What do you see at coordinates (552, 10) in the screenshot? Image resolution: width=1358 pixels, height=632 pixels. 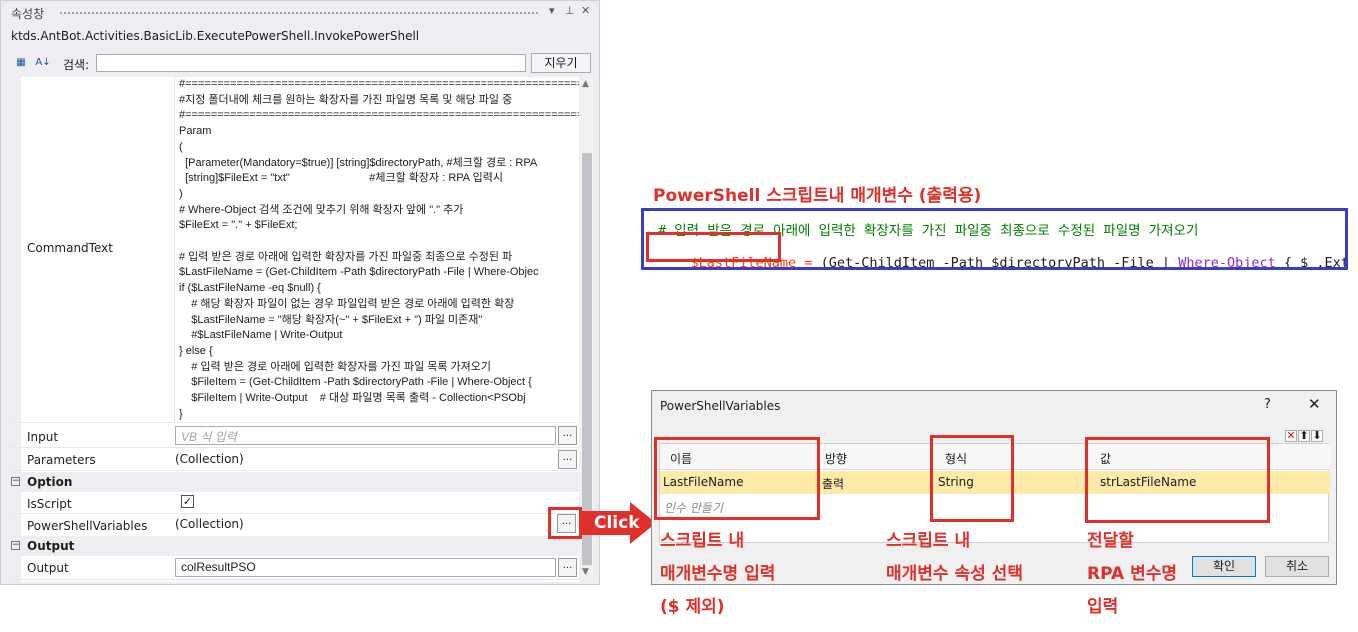 I see `dropdown-arrow-icon: ▾` at bounding box center [552, 10].